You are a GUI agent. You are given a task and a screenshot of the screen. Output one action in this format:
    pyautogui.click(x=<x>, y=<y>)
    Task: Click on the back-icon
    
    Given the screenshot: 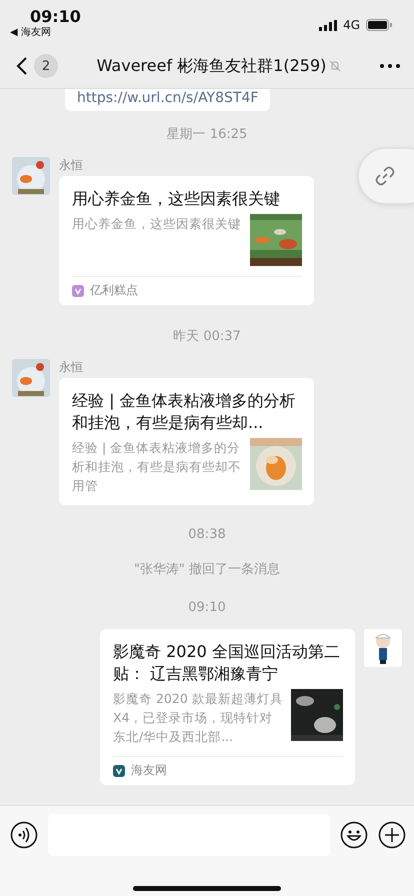 What is the action you would take?
    pyautogui.click(x=22, y=66)
    